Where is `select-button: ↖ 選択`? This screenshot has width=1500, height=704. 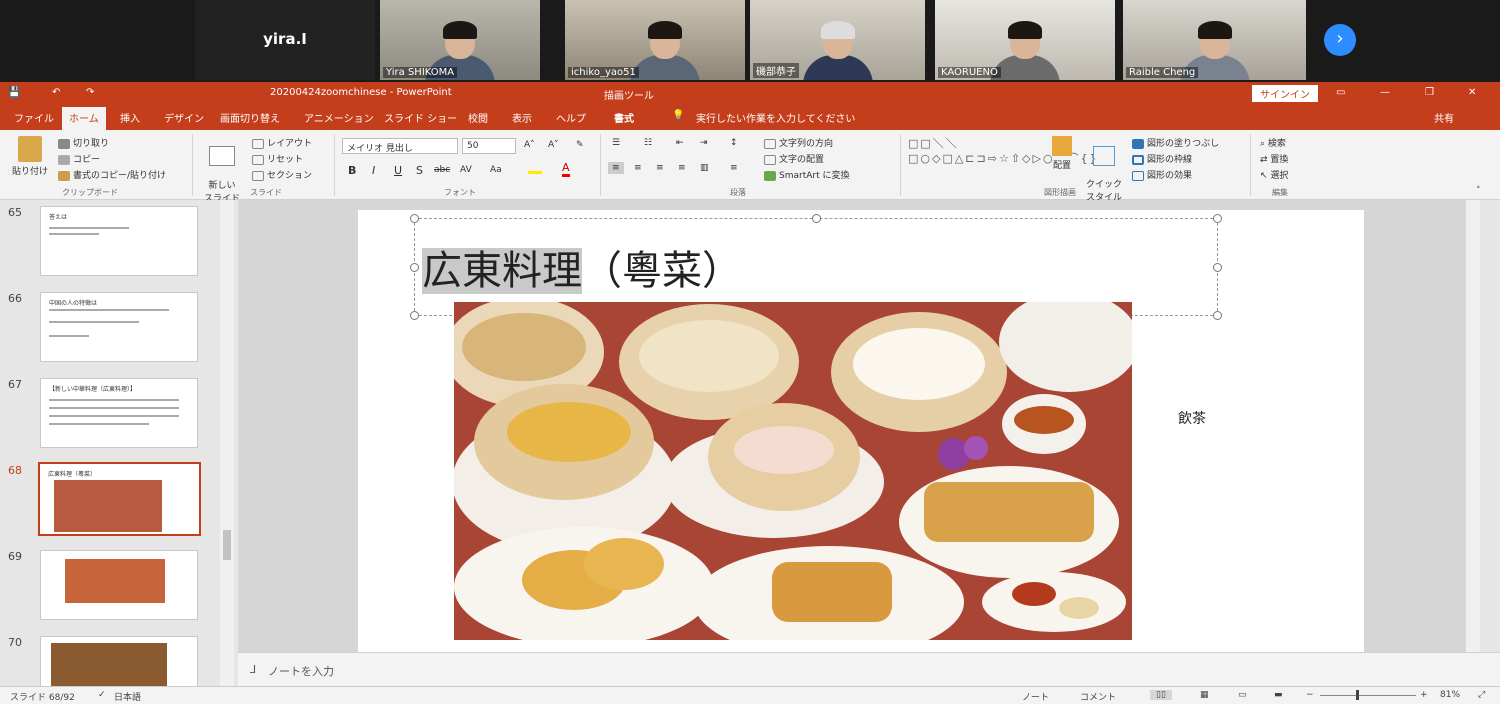 select-button: ↖ 選択 is located at coordinates (1274, 174).